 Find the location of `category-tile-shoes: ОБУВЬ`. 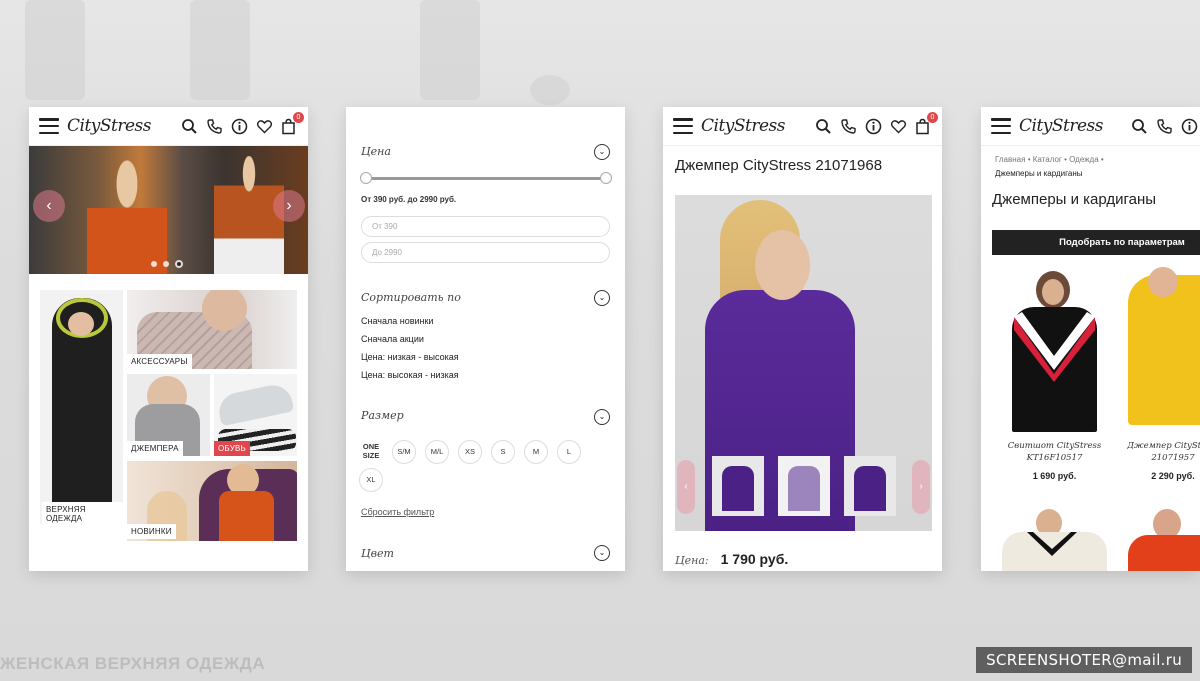

category-tile-shoes: ОБУВЬ is located at coordinates (255, 415).